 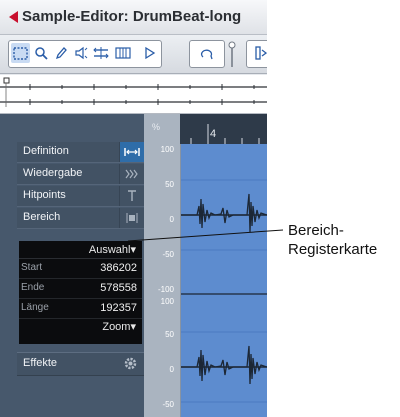 I want to click on callout-line-2: Registerkarte, so click(x=333, y=249).